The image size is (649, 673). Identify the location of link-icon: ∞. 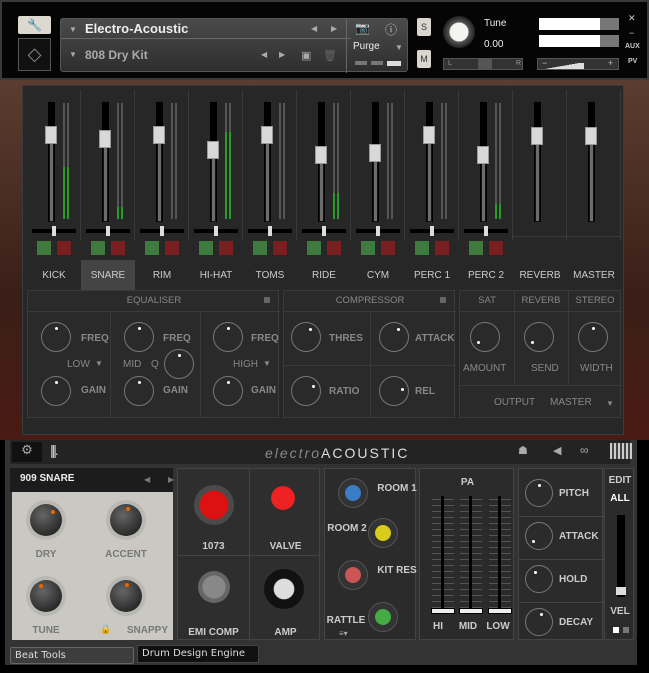
(584, 450).